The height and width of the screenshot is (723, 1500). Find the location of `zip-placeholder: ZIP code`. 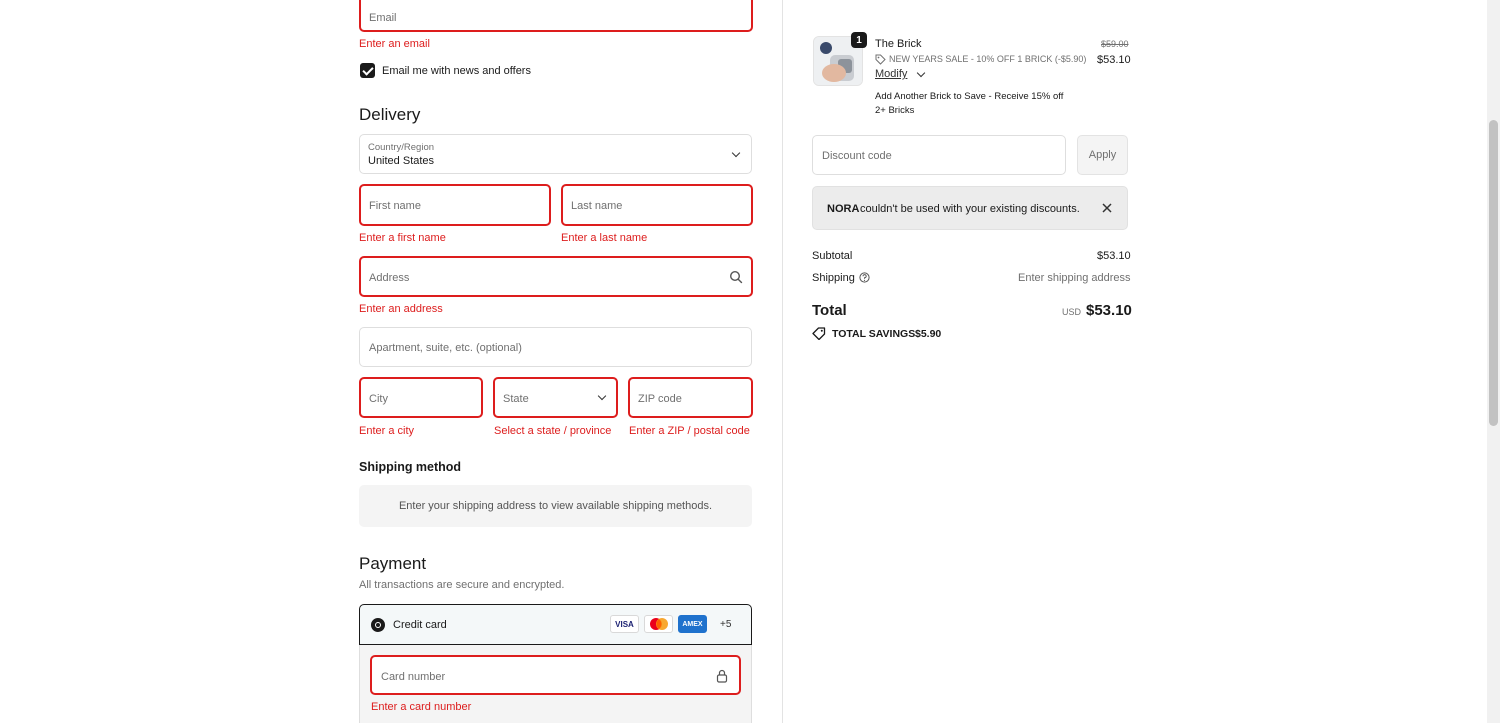

zip-placeholder: ZIP code is located at coordinates (660, 399).